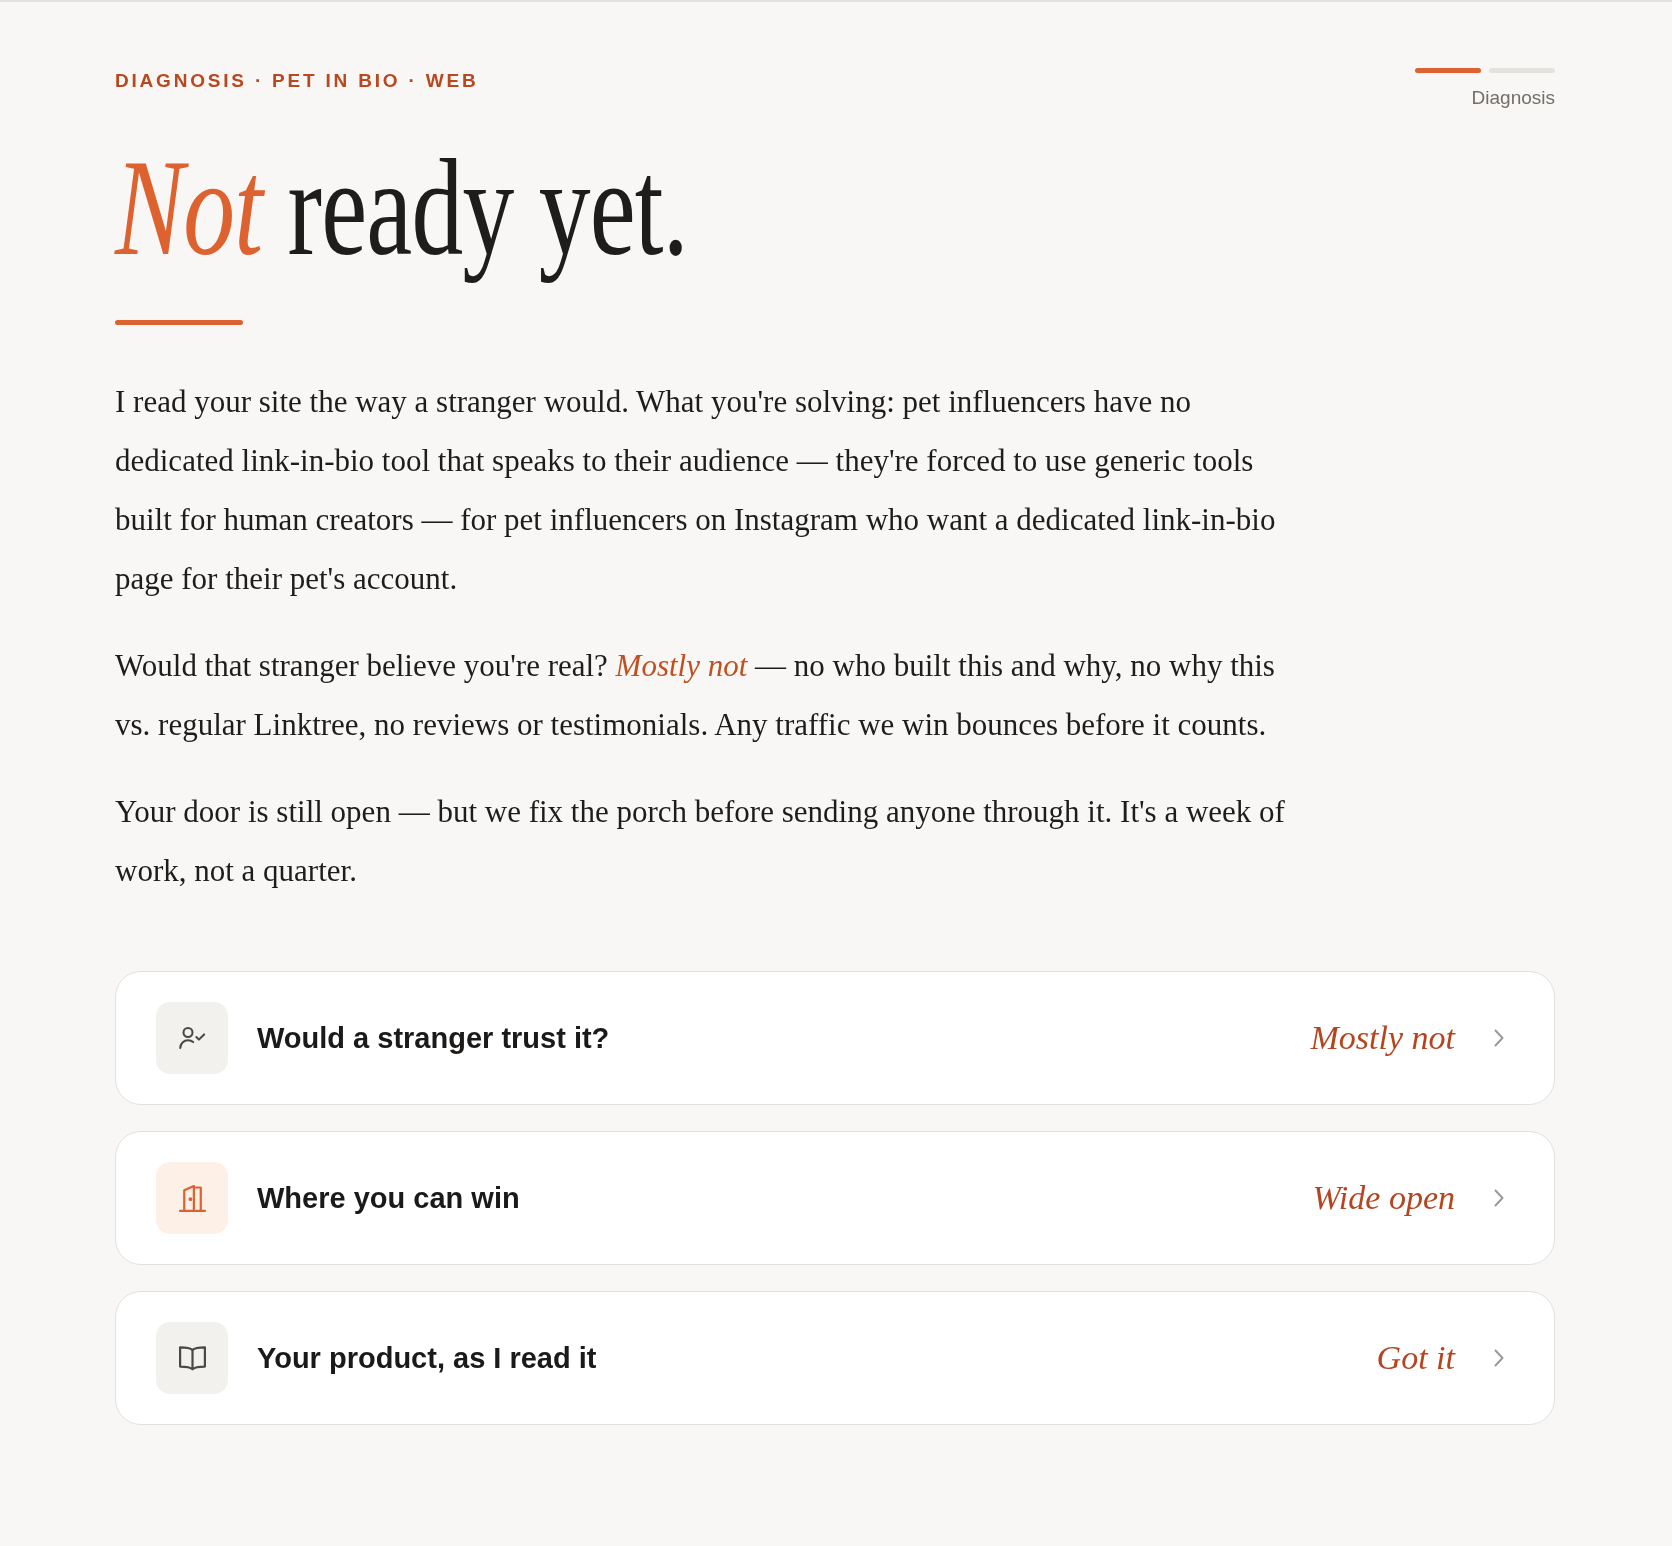 This screenshot has height=1546, width=1672. I want to click on section-card: Would a stranger trust it? Mostly not, so click(835, 1038).